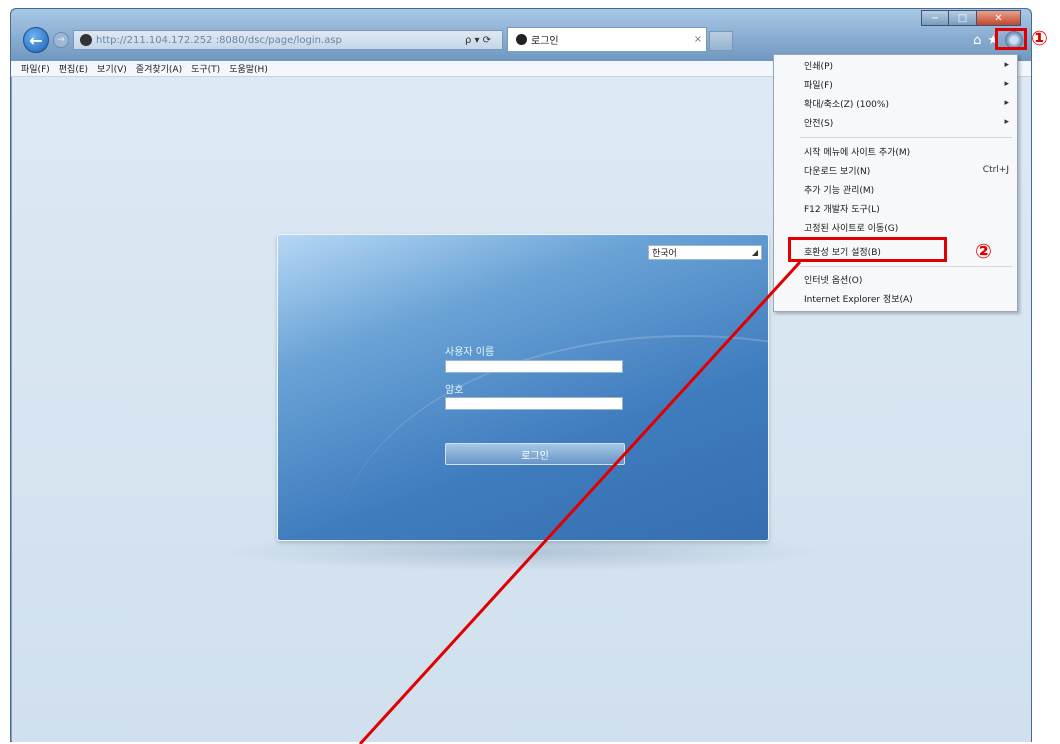 This screenshot has height=744, width=1060. Describe the element at coordinates (545, 41) in the screenshot. I see `tab-title: 로그인` at that location.